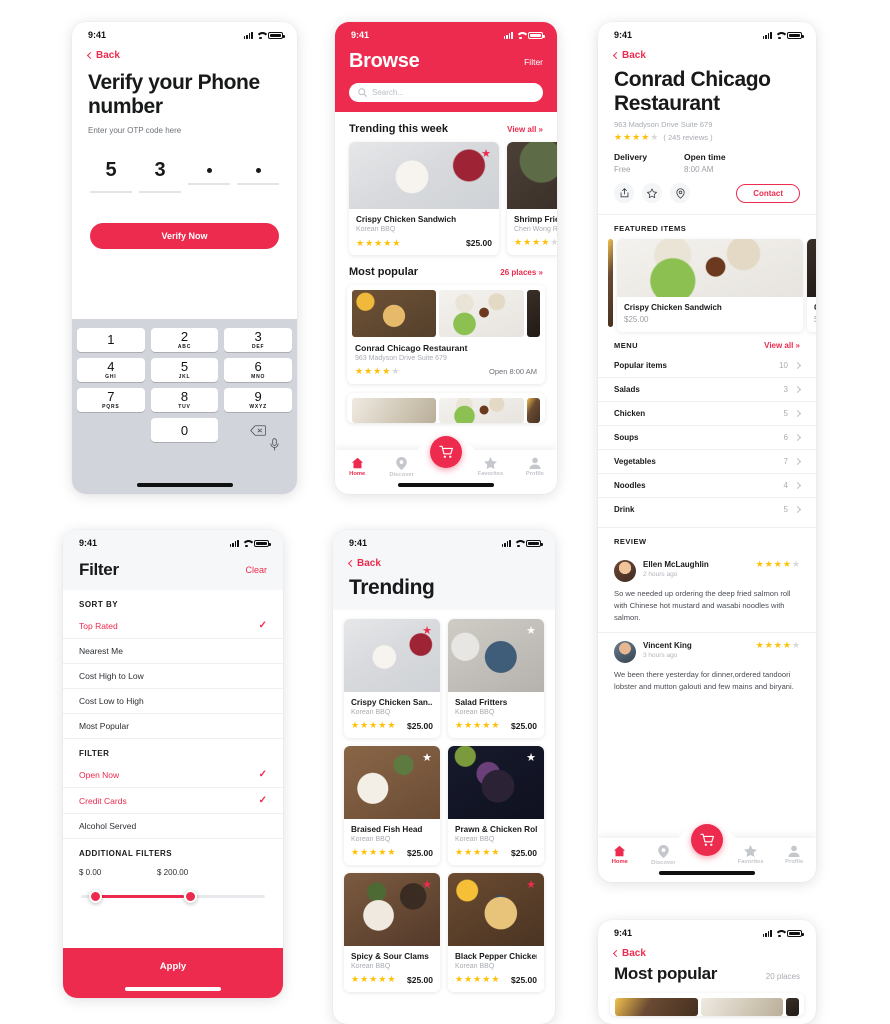 The height and width of the screenshot is (1024, 890). Describe the element at coordinates (652, 193) in the screenshot. I see `favorite-button` at that location.